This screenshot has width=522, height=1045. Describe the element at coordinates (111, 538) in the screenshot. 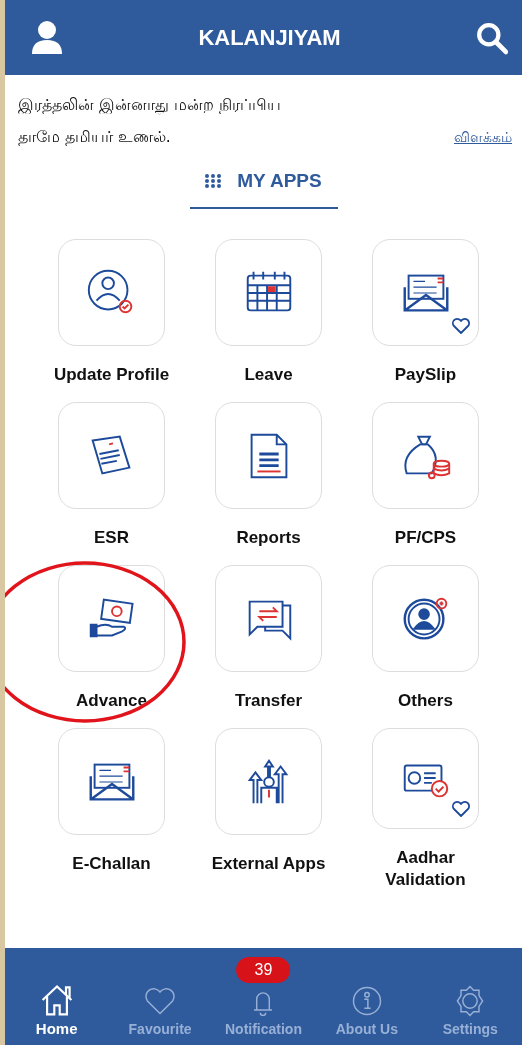

I see `app-label: ESR` at that location.